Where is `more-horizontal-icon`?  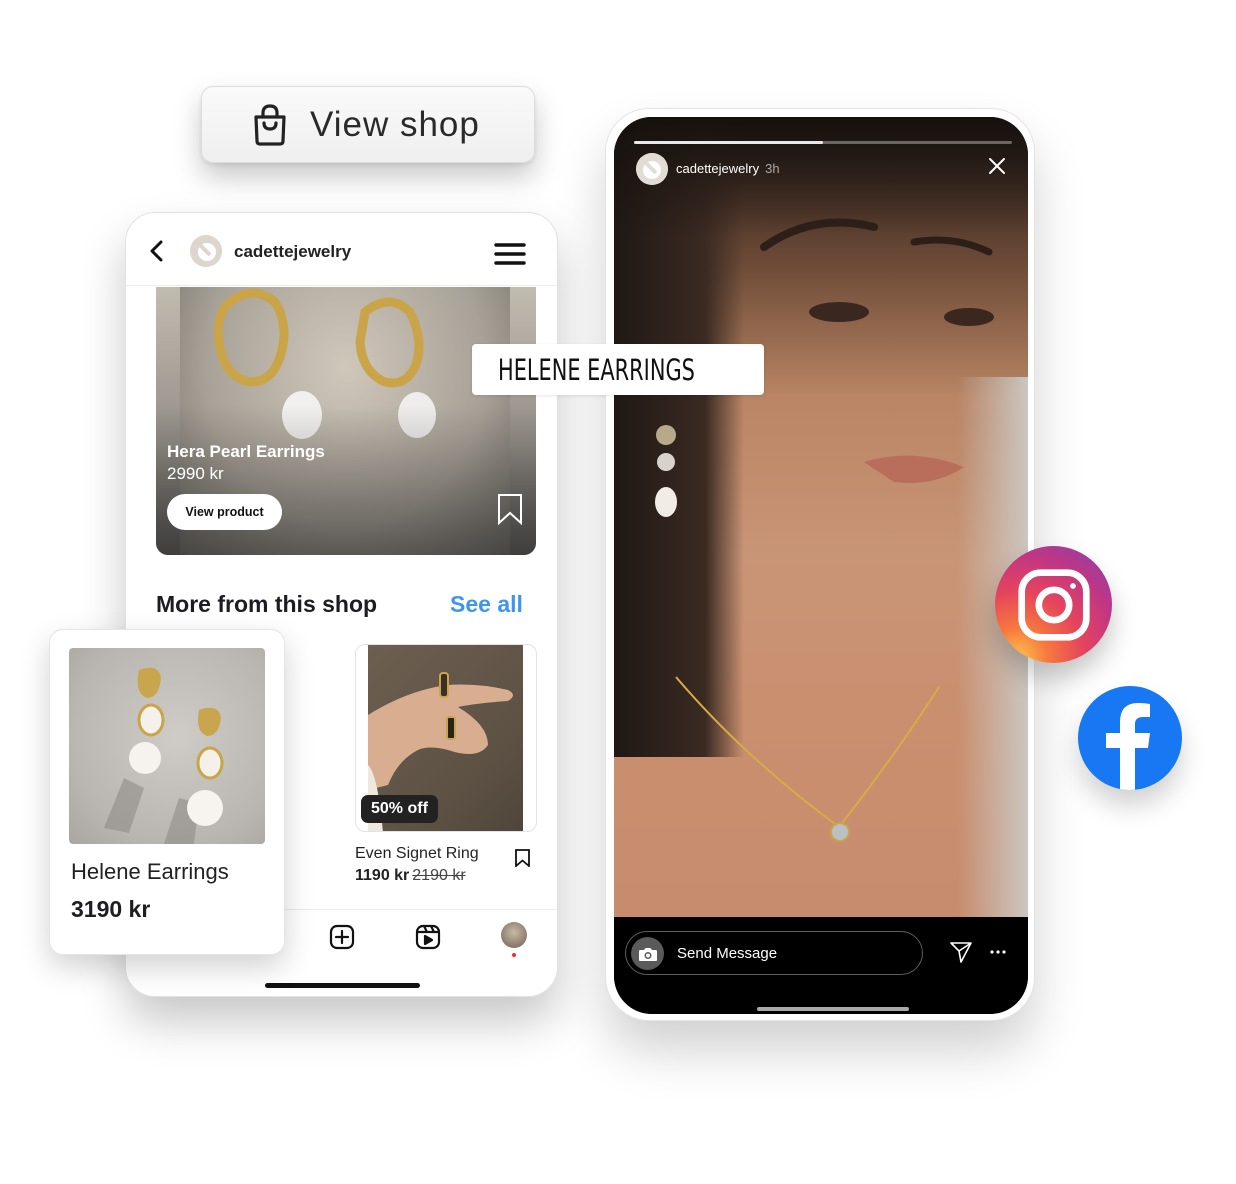
more-horizontal-icon is located at coordinates (998, 952).